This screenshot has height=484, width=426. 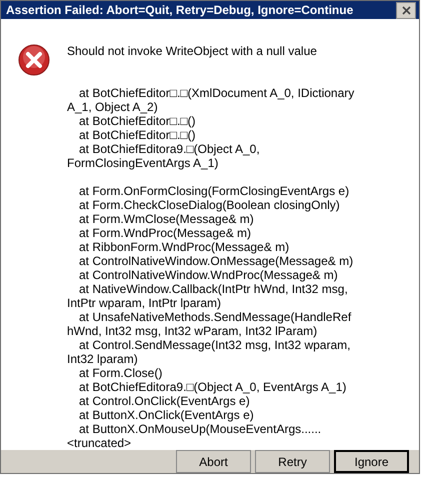 What do you see at coordinates (232, 205) in the screenshot?
I see `stack-frame: at Form.CheckCloseDialog(Boolean closingOnly)` at bounding box center [232, 205].